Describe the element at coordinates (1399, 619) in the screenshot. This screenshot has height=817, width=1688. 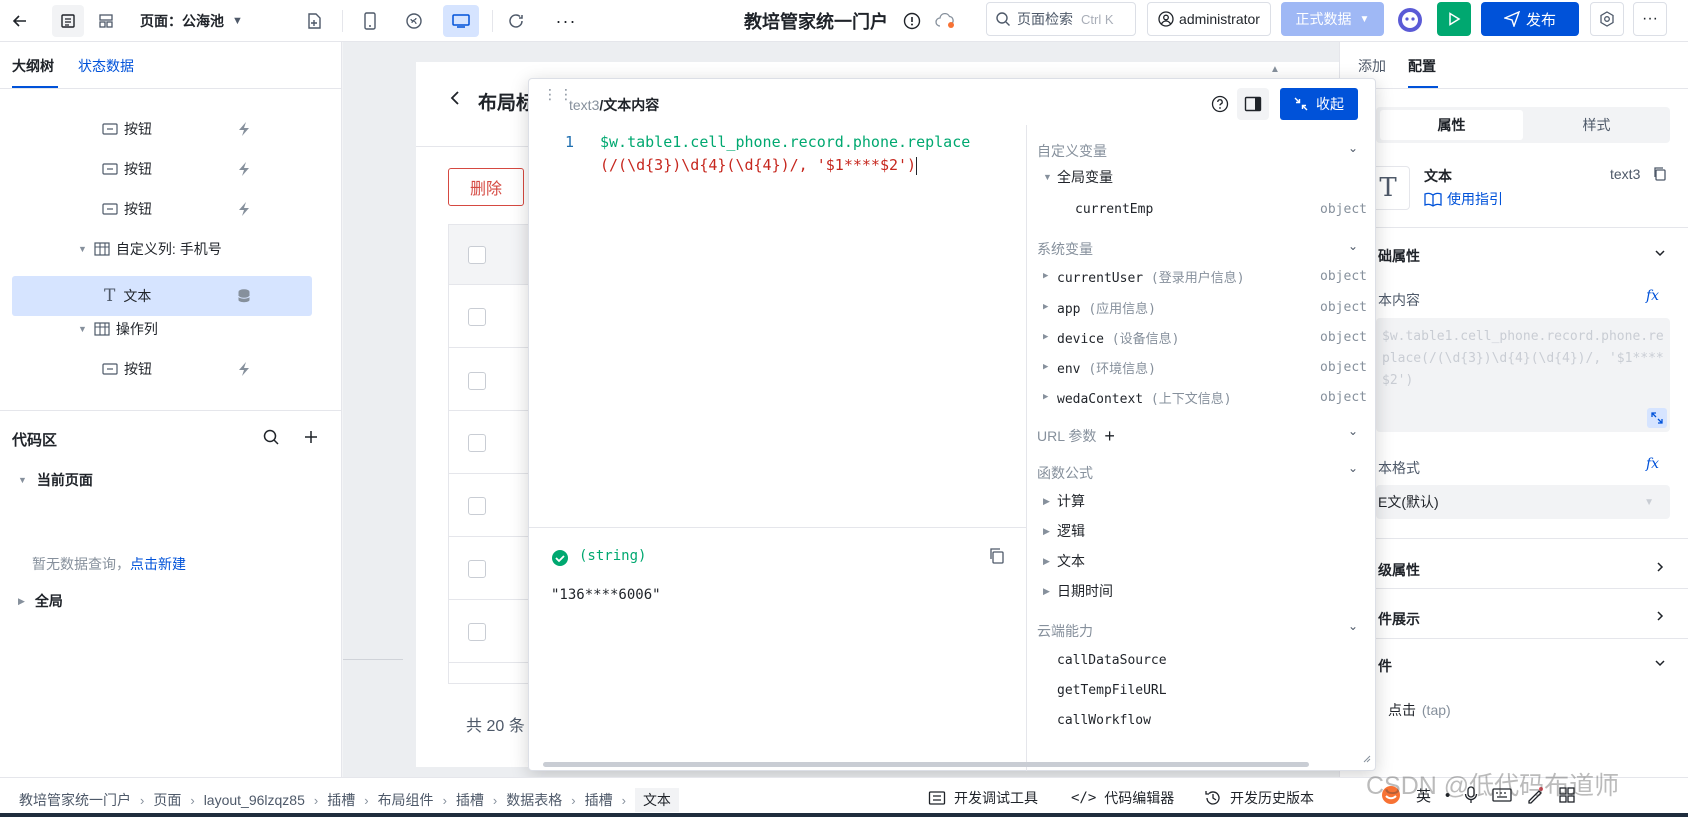
I see `display-header: 件展示` at that location.